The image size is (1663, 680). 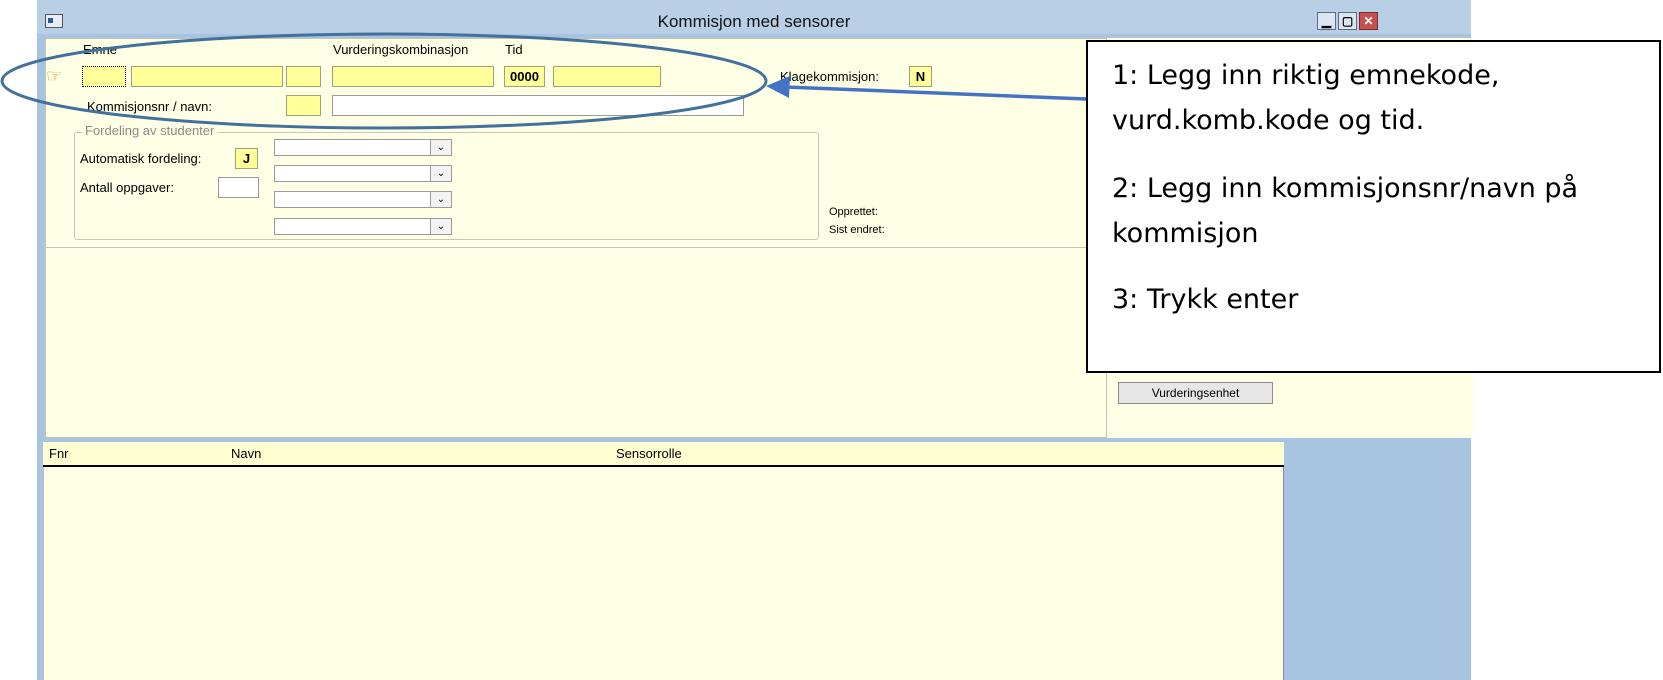 I want to click on pointing-hand-icon: ☞, so click(x=54, y=76).